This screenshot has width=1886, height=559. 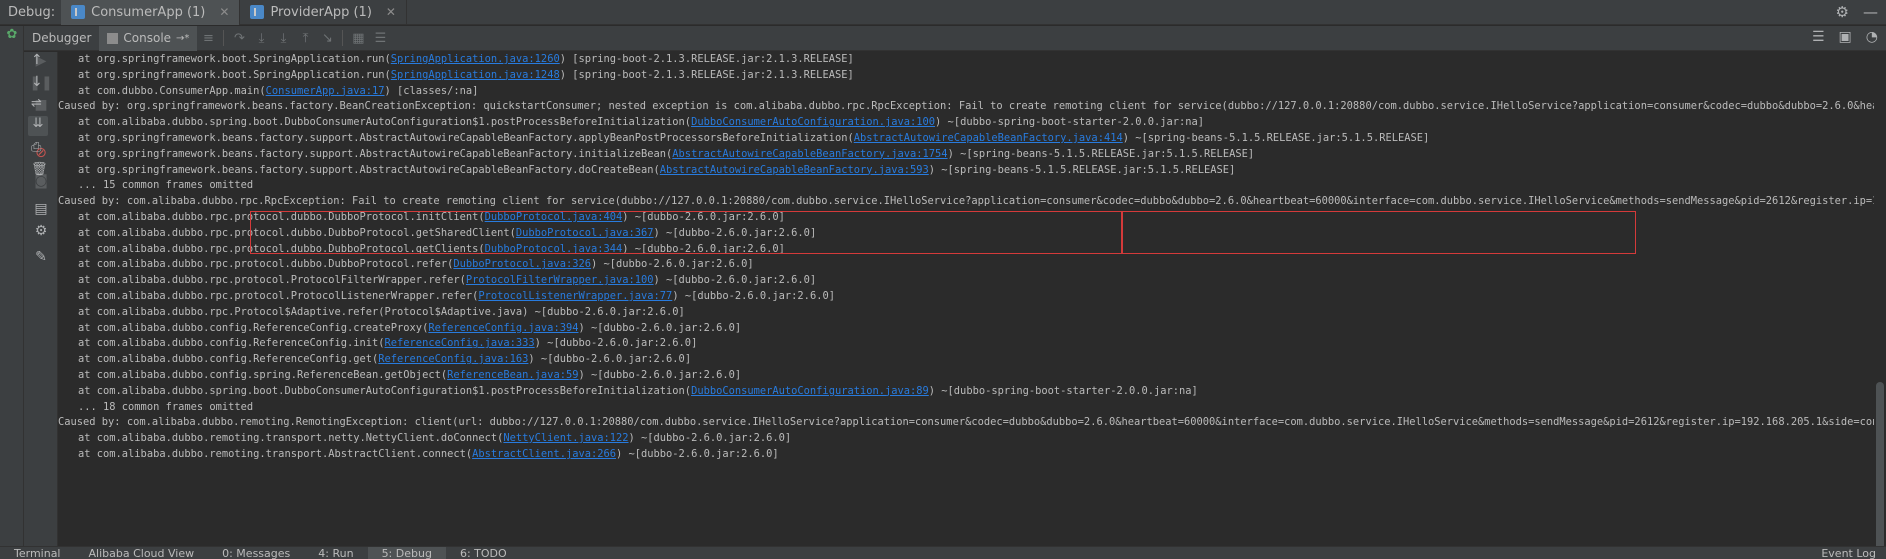 What do you see at coordinates (41, 231) in the screenshot?
I see `settings-icon: ⚙` at bounding box center [41, 231].